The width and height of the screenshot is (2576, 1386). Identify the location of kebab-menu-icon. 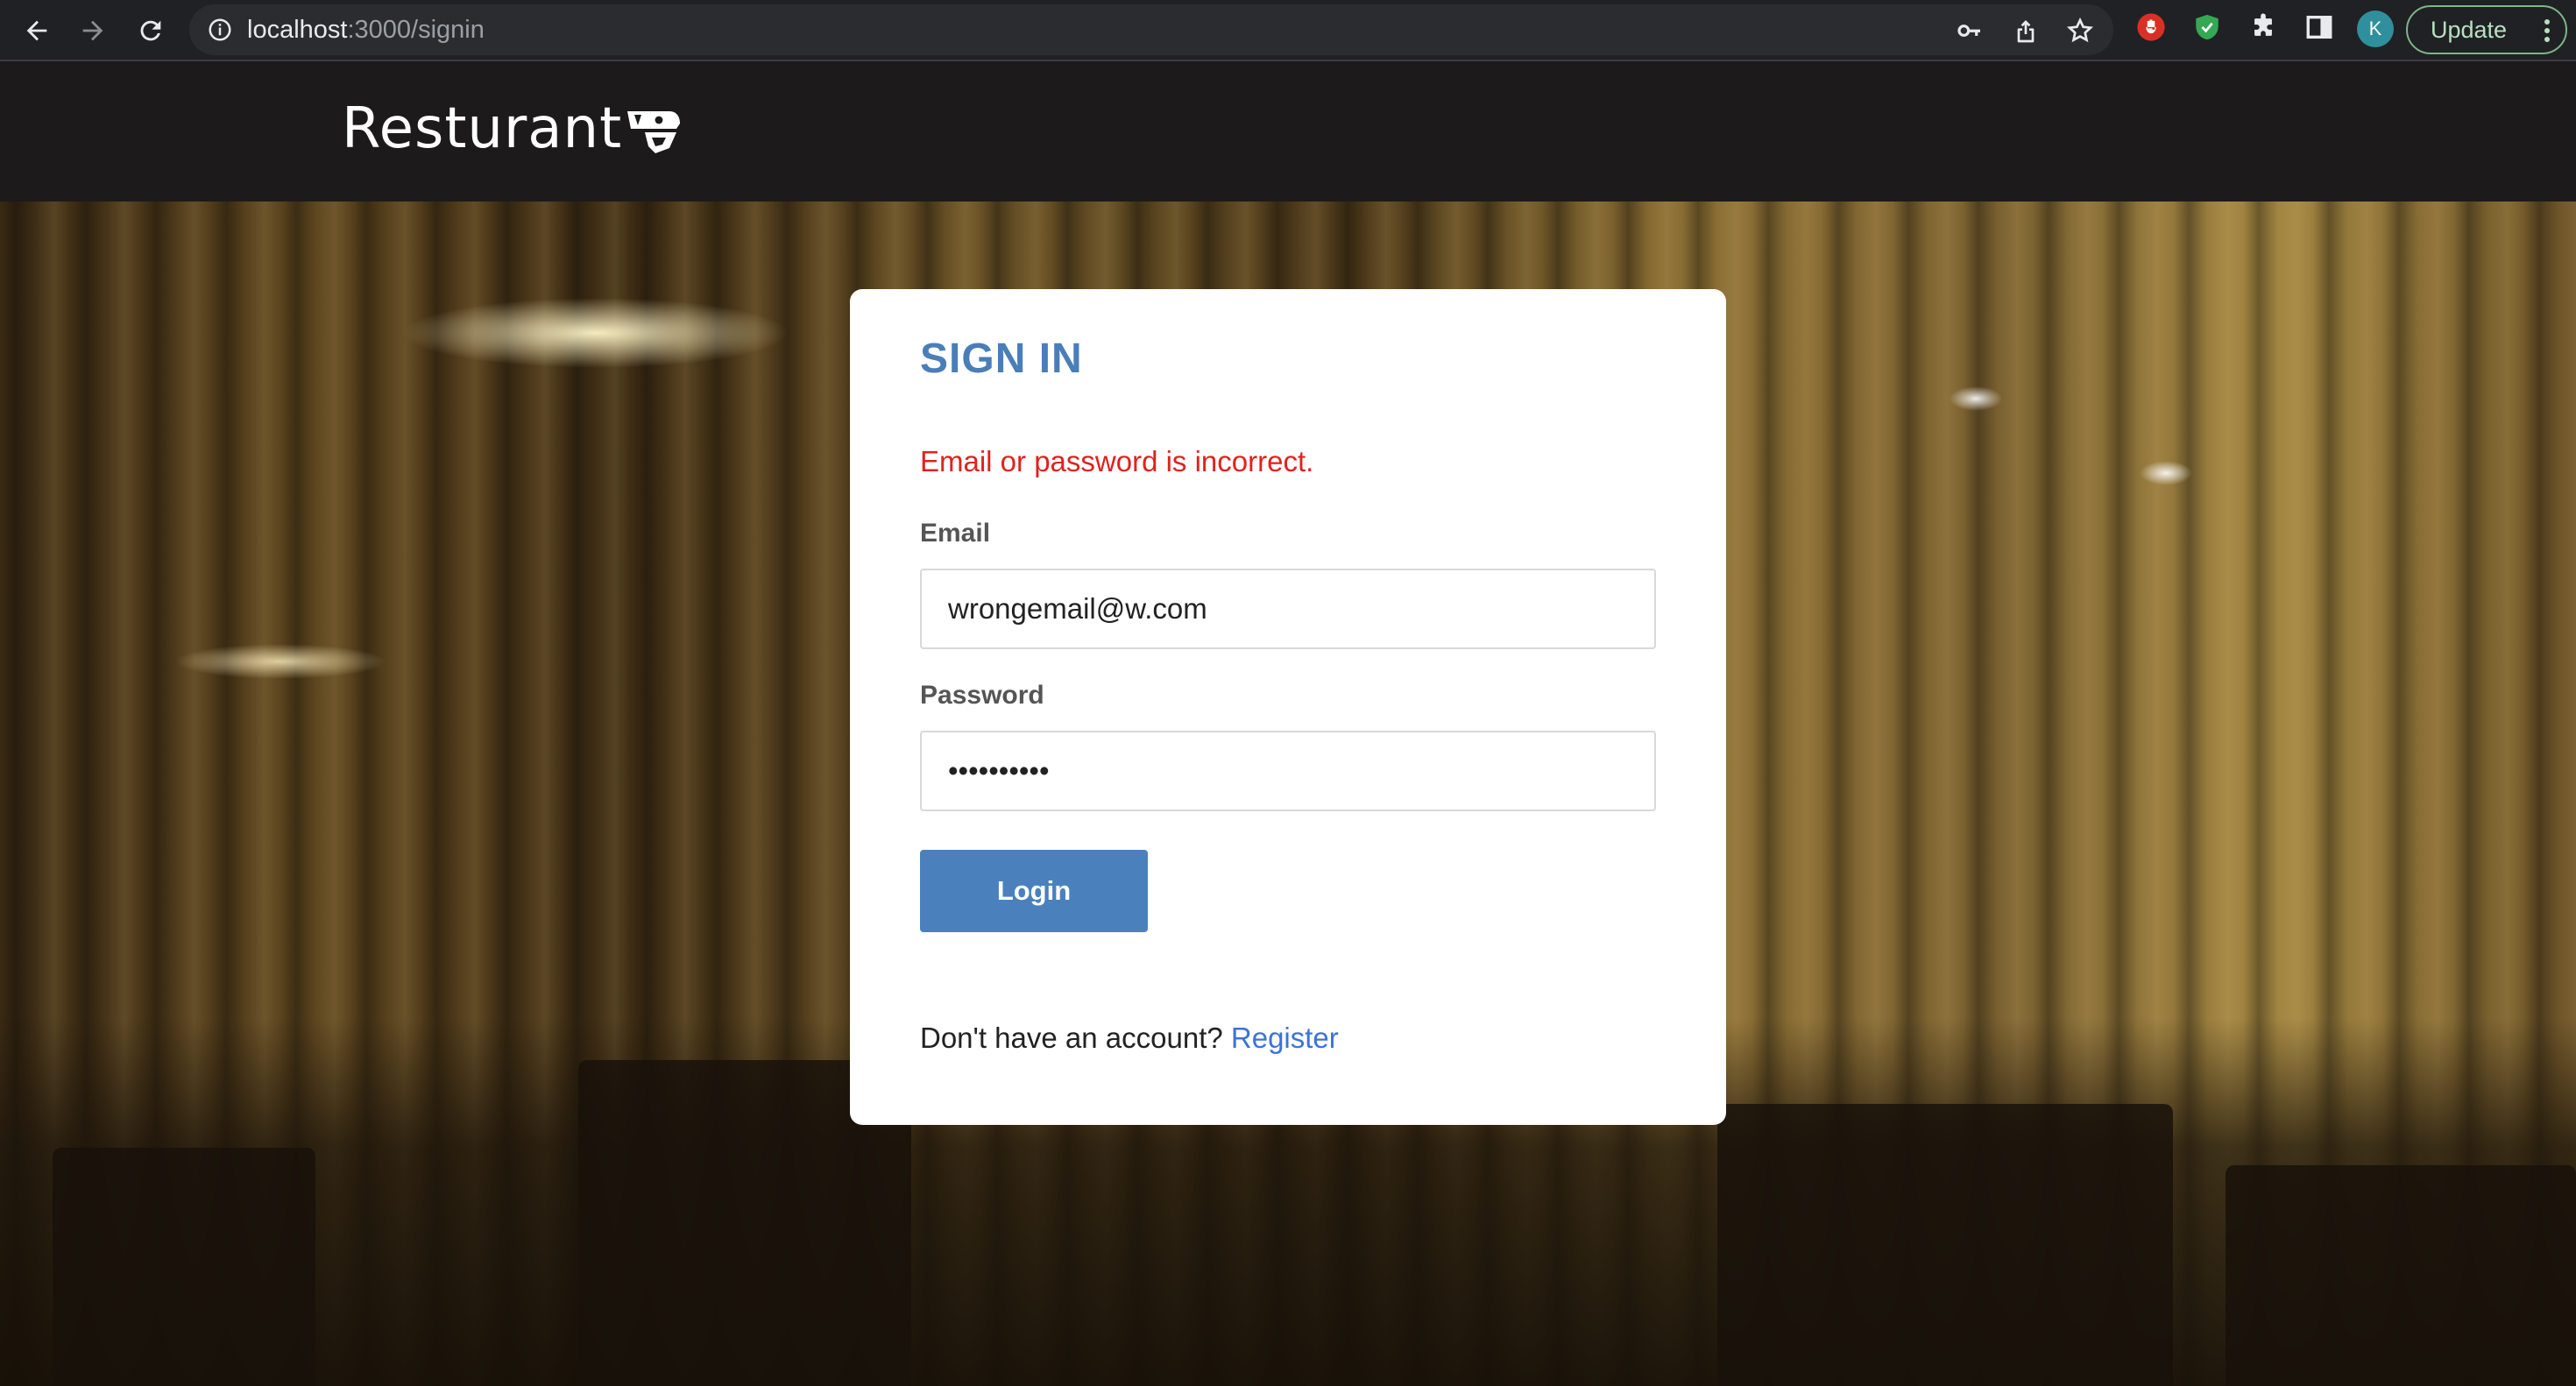
(2547, 31).